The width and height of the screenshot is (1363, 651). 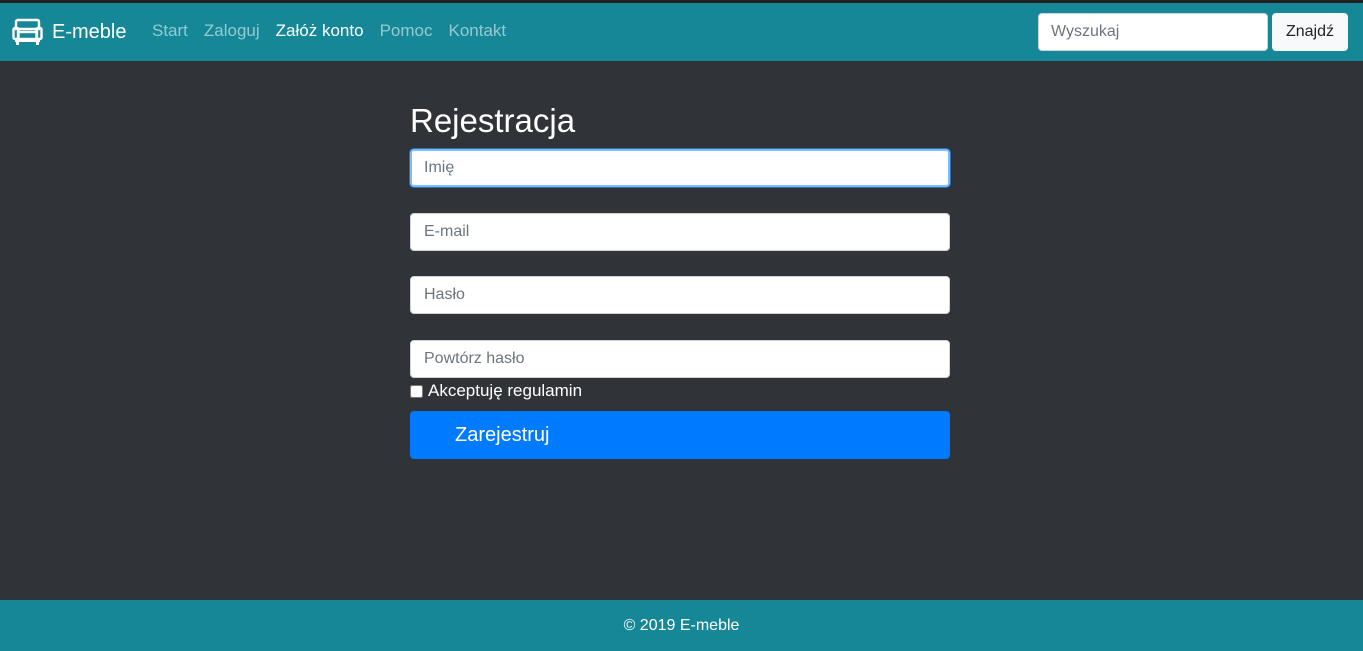 What do you see at coordinates (1310, 32) in the screenshot?
I see `search-button: Znajdź` at bounding box center [1310, 32].